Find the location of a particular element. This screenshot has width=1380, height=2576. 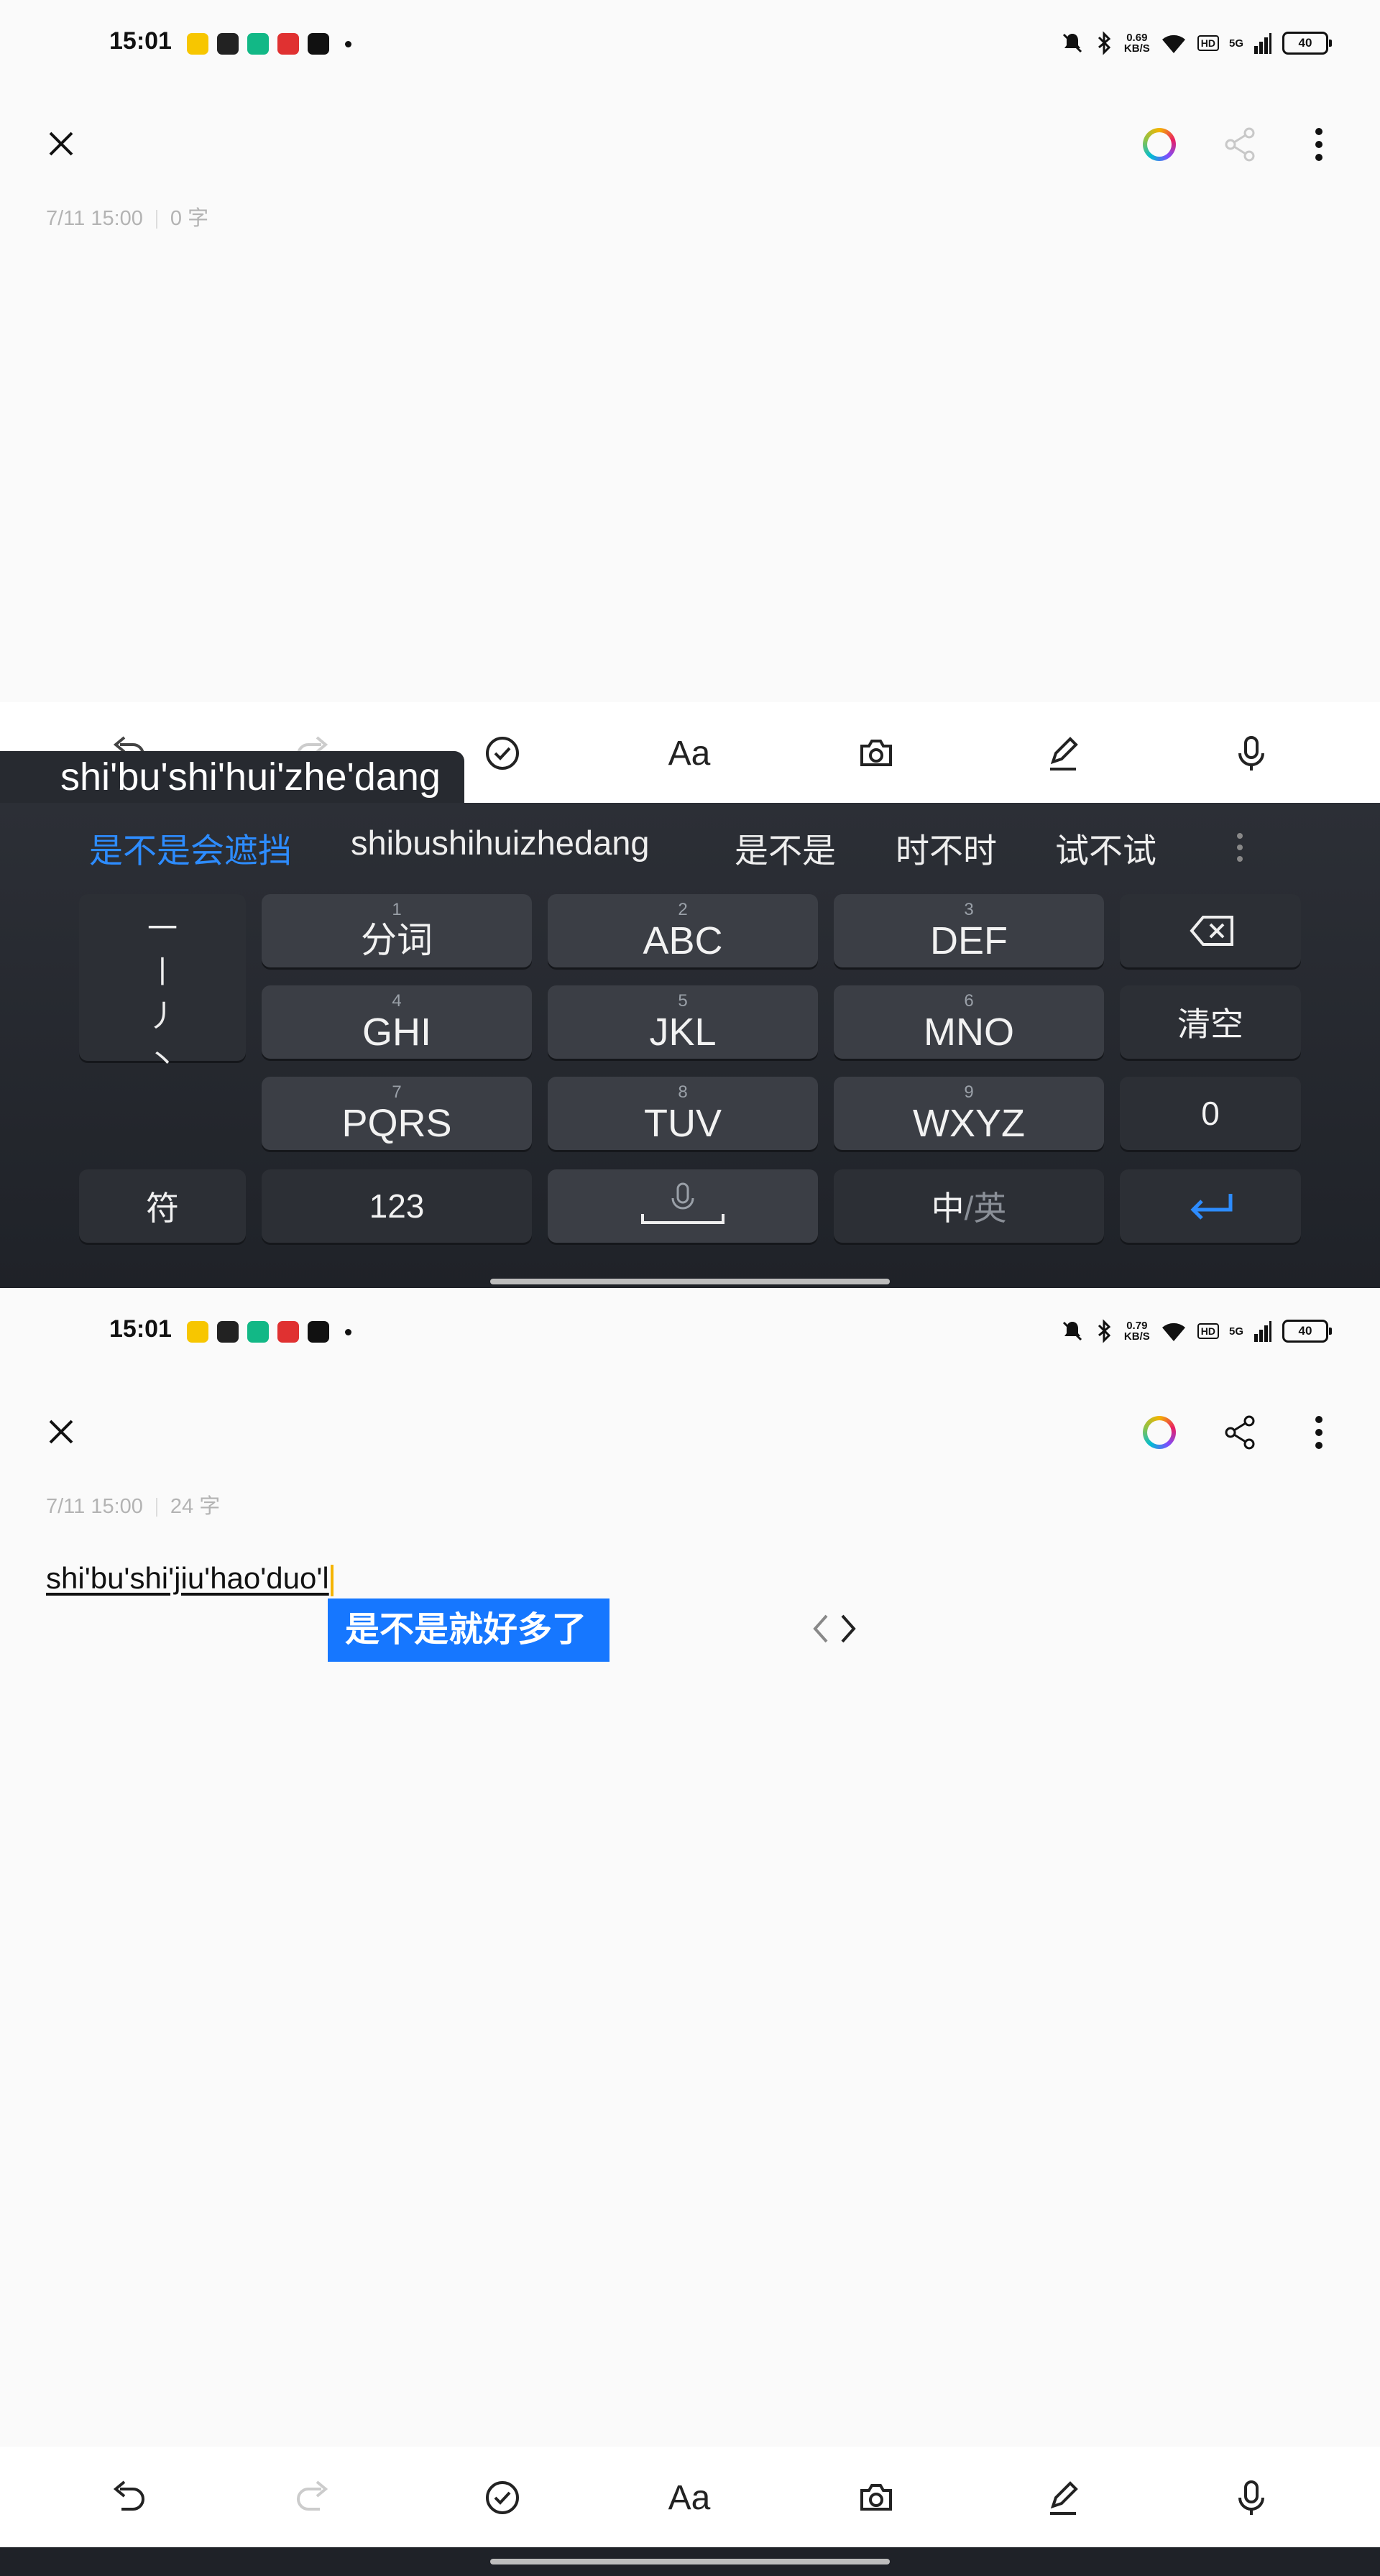

speed-value: 0.69 is located at coordinates (1137, 38).